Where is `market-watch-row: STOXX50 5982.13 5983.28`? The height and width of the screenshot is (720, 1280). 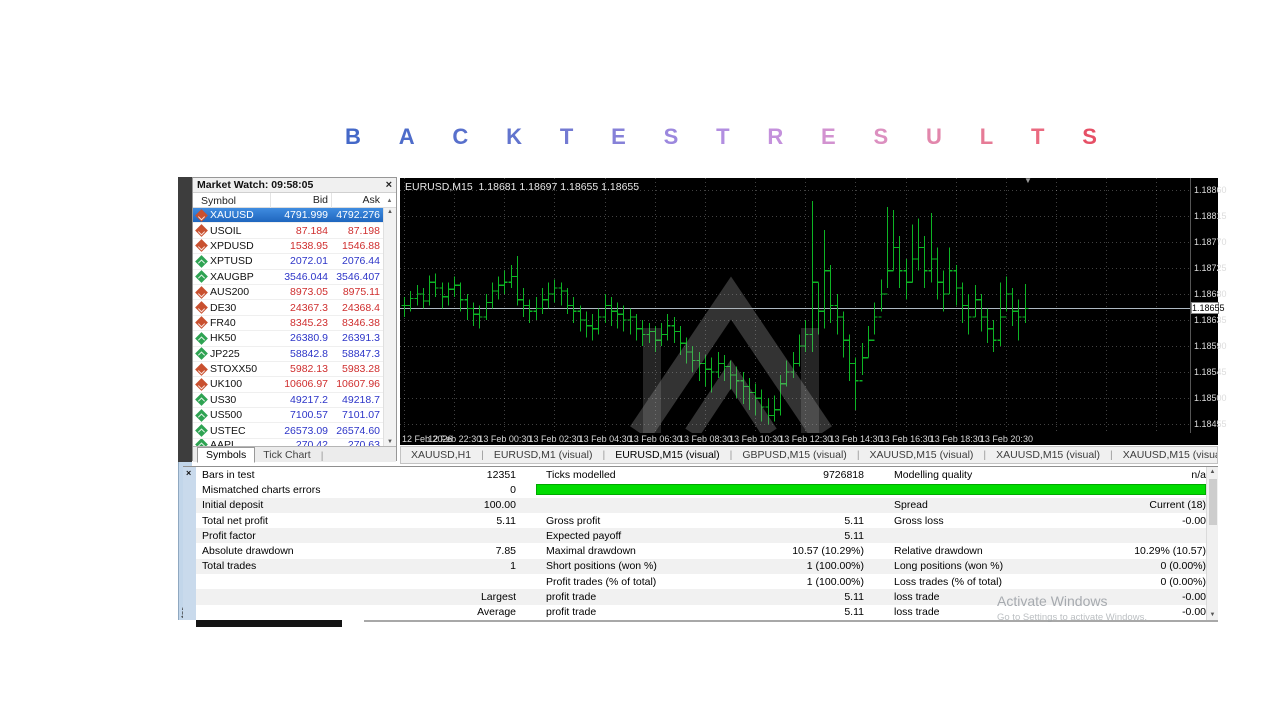
market-watch-row: STOXX50 5982.13 5983.28 is located at coordinates (288, 369).